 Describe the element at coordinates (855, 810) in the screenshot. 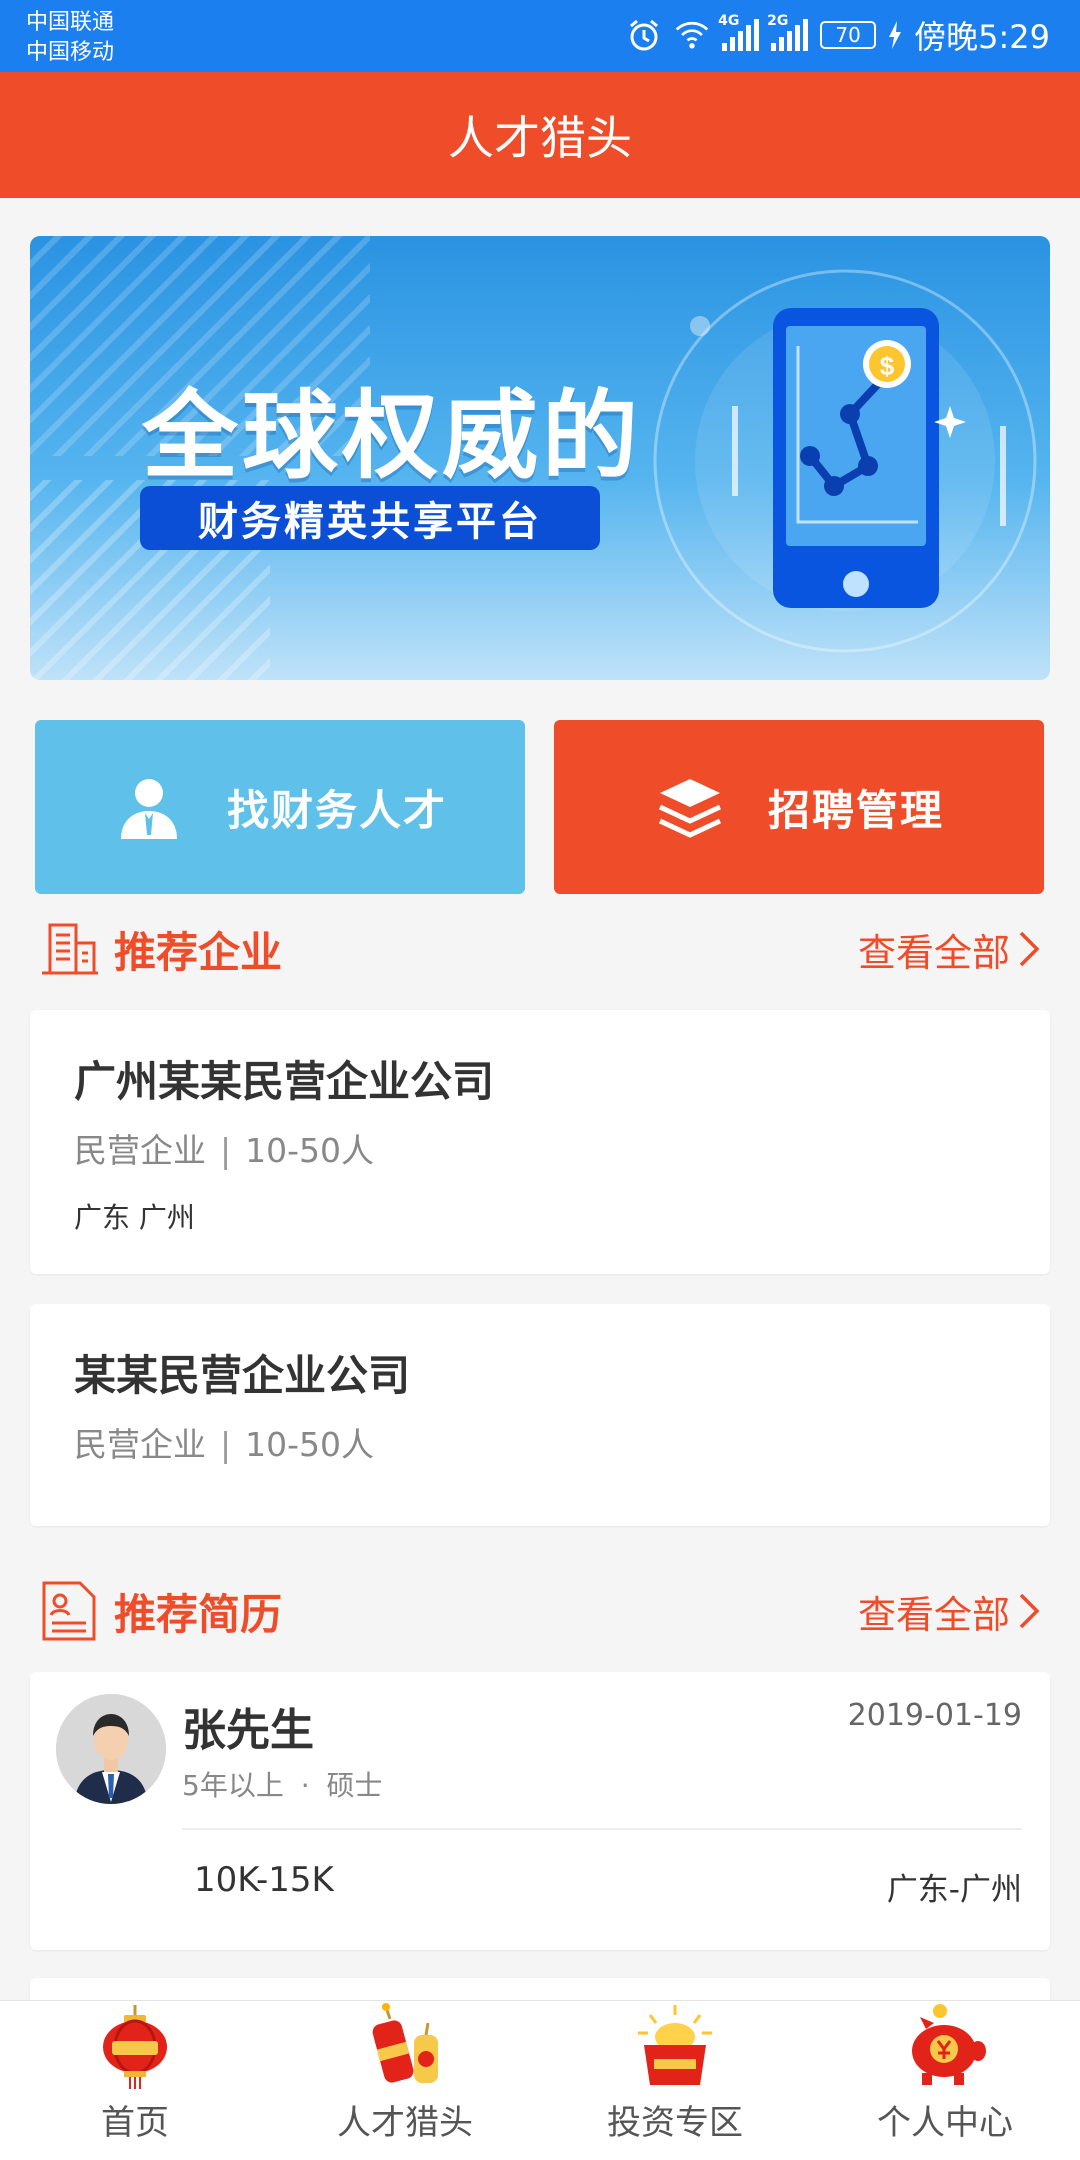

I see `recruit-manage-label: 招聘管理` at that location.